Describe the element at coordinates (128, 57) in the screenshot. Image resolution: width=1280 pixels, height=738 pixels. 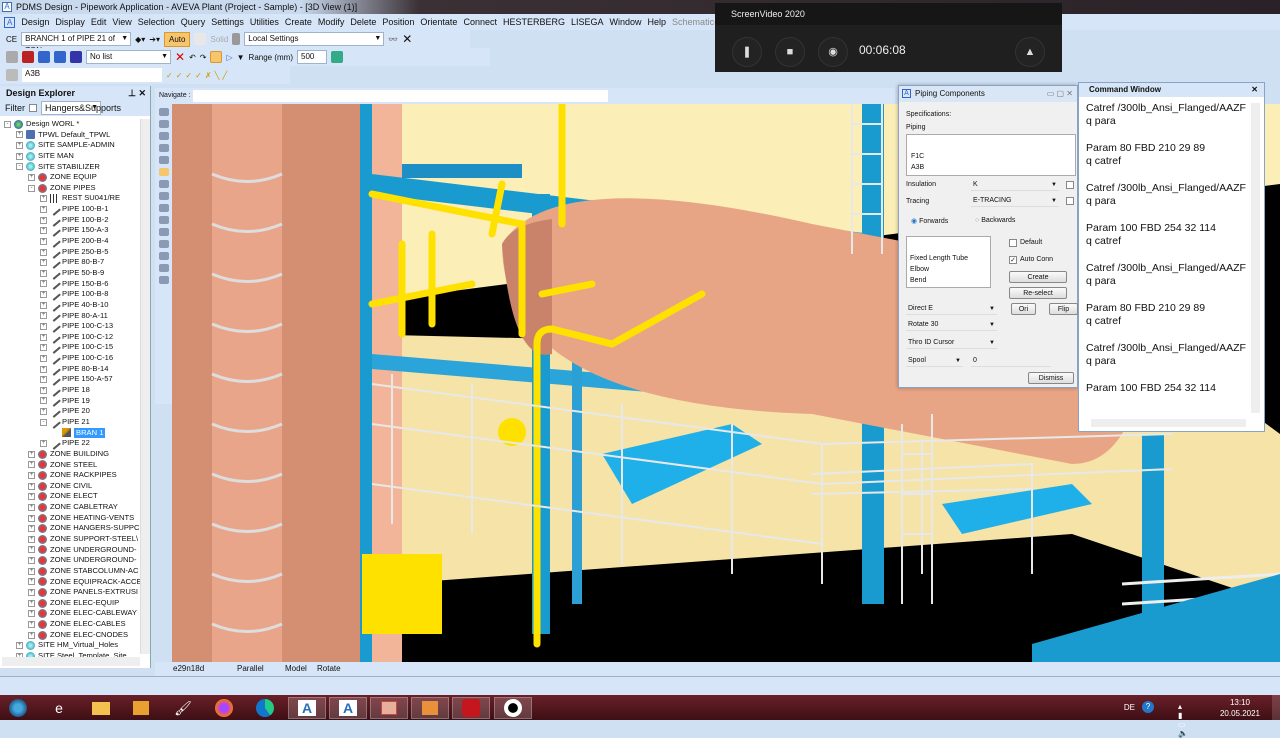
I see `list-combo: No list ▼` at that location.